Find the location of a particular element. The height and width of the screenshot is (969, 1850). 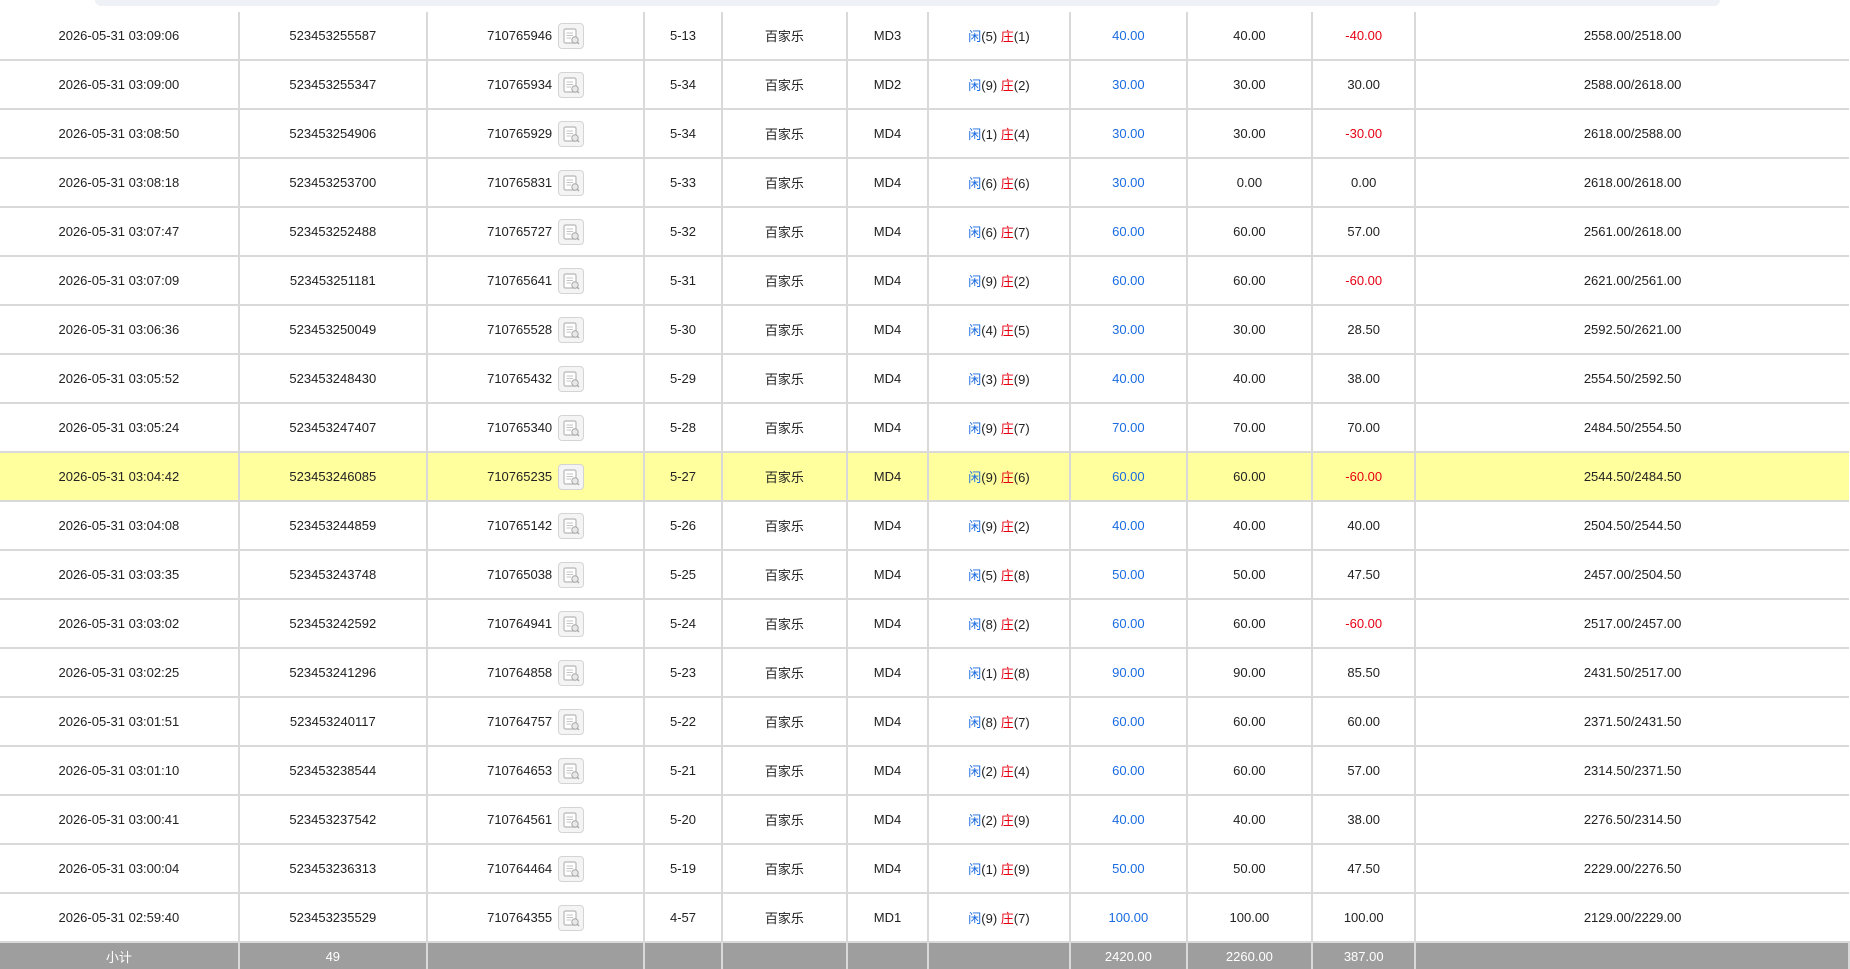

cell-bet: 50.00 is located at coordinates (1129, 575).